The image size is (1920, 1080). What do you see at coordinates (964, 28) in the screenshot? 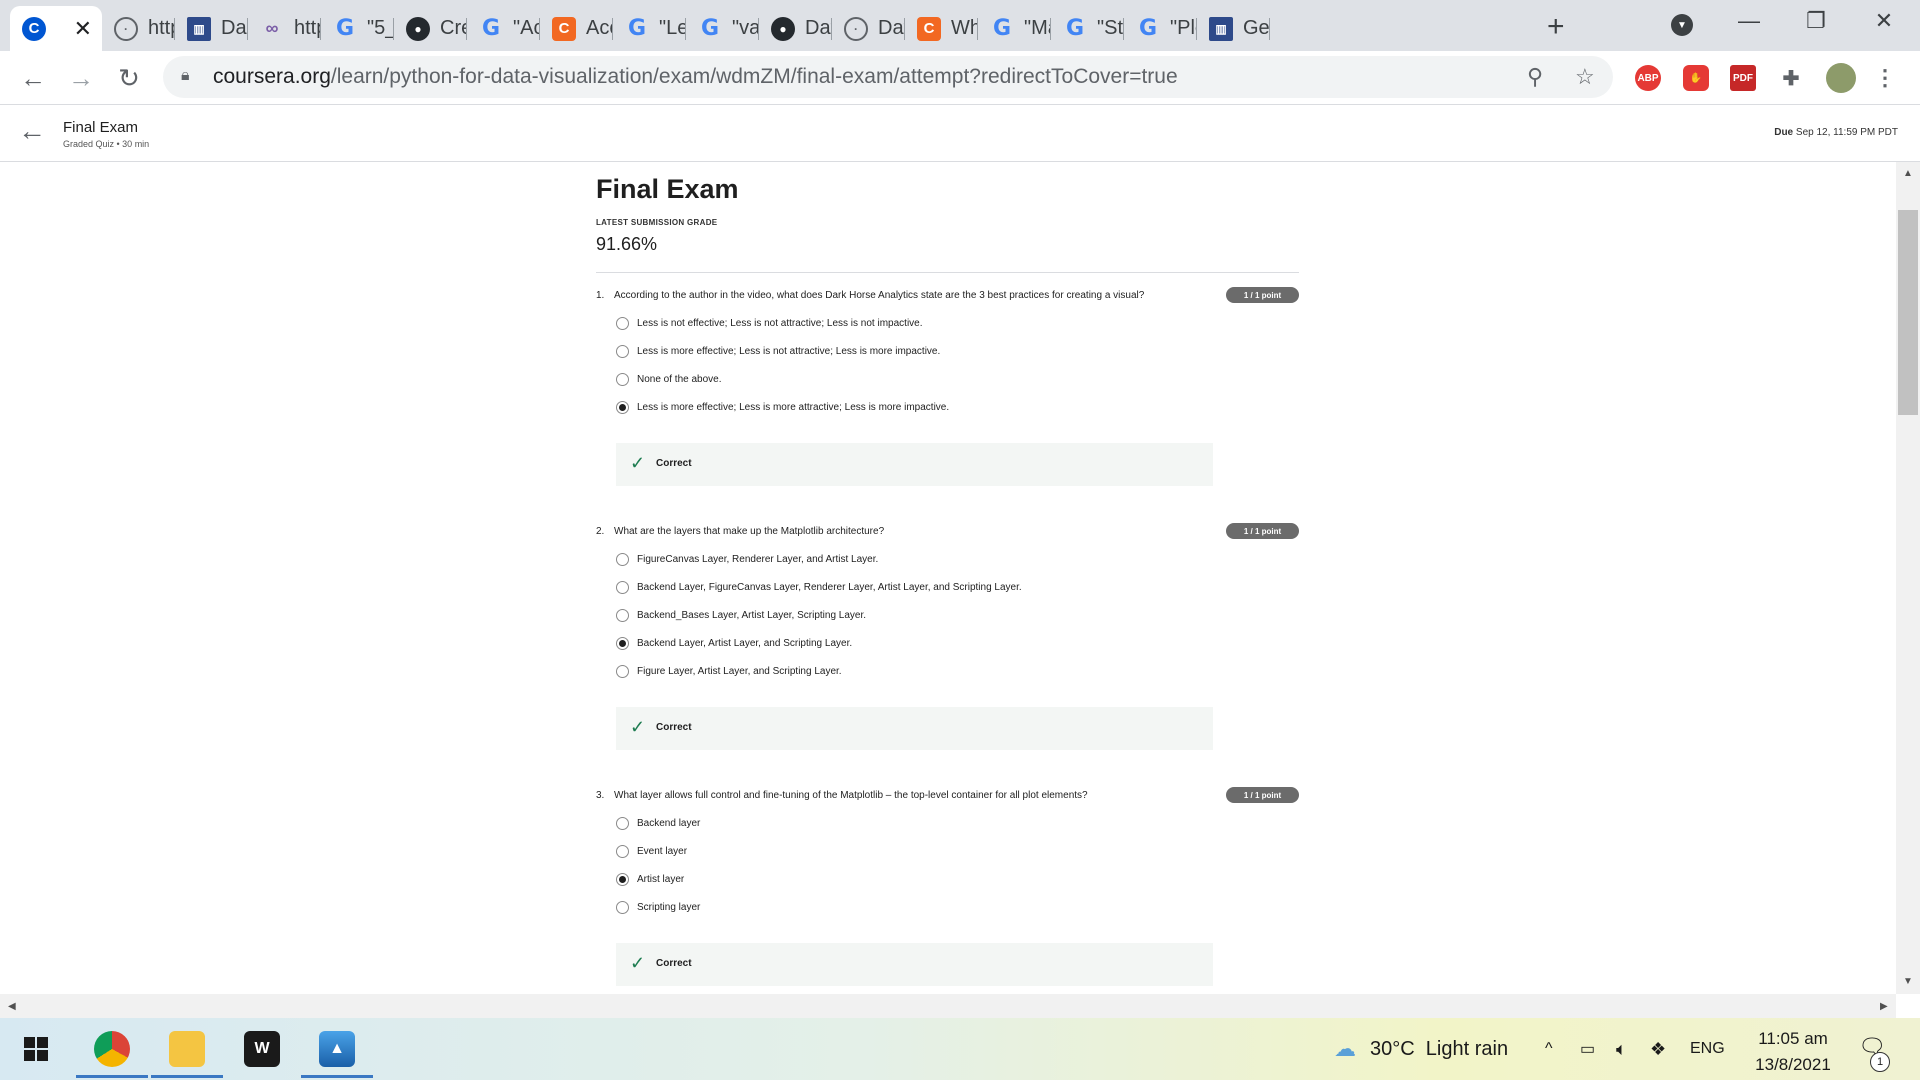
I see `tab-title: Wh` at bounding box center [964, 28].